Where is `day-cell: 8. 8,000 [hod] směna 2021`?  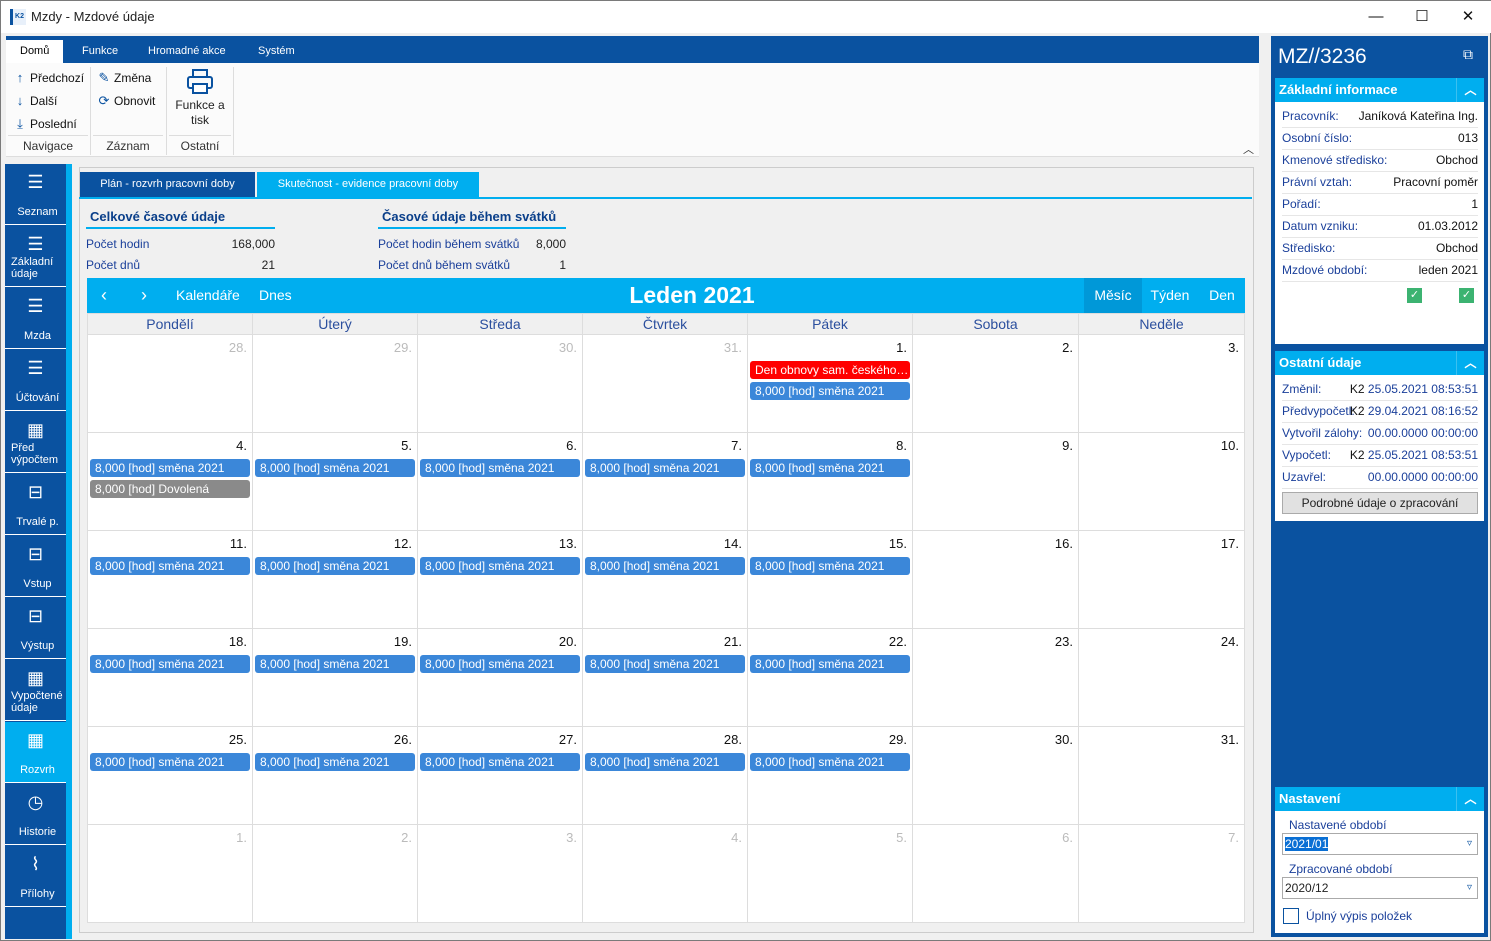
day-cell: 8. 8,000 [hod] směna 2021 is located at coordinates (830, 482).